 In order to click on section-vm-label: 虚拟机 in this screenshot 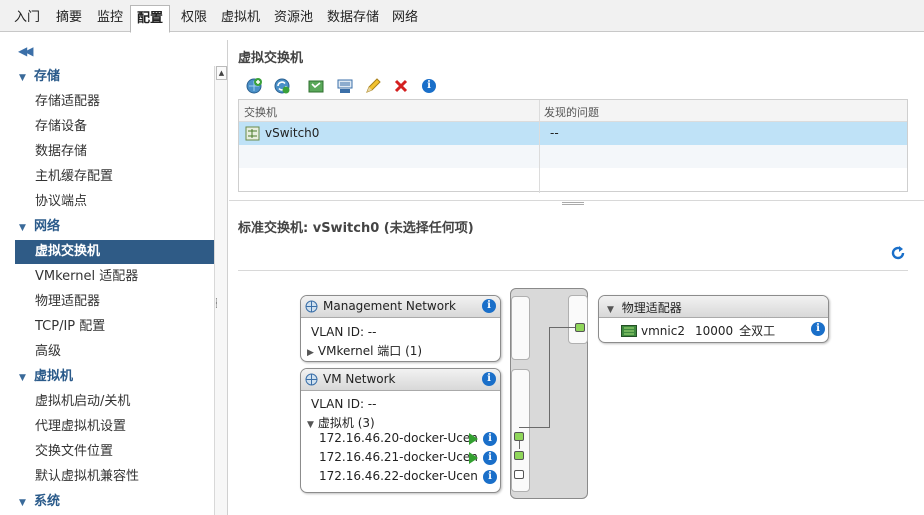, I will do `click(54, 376)`.